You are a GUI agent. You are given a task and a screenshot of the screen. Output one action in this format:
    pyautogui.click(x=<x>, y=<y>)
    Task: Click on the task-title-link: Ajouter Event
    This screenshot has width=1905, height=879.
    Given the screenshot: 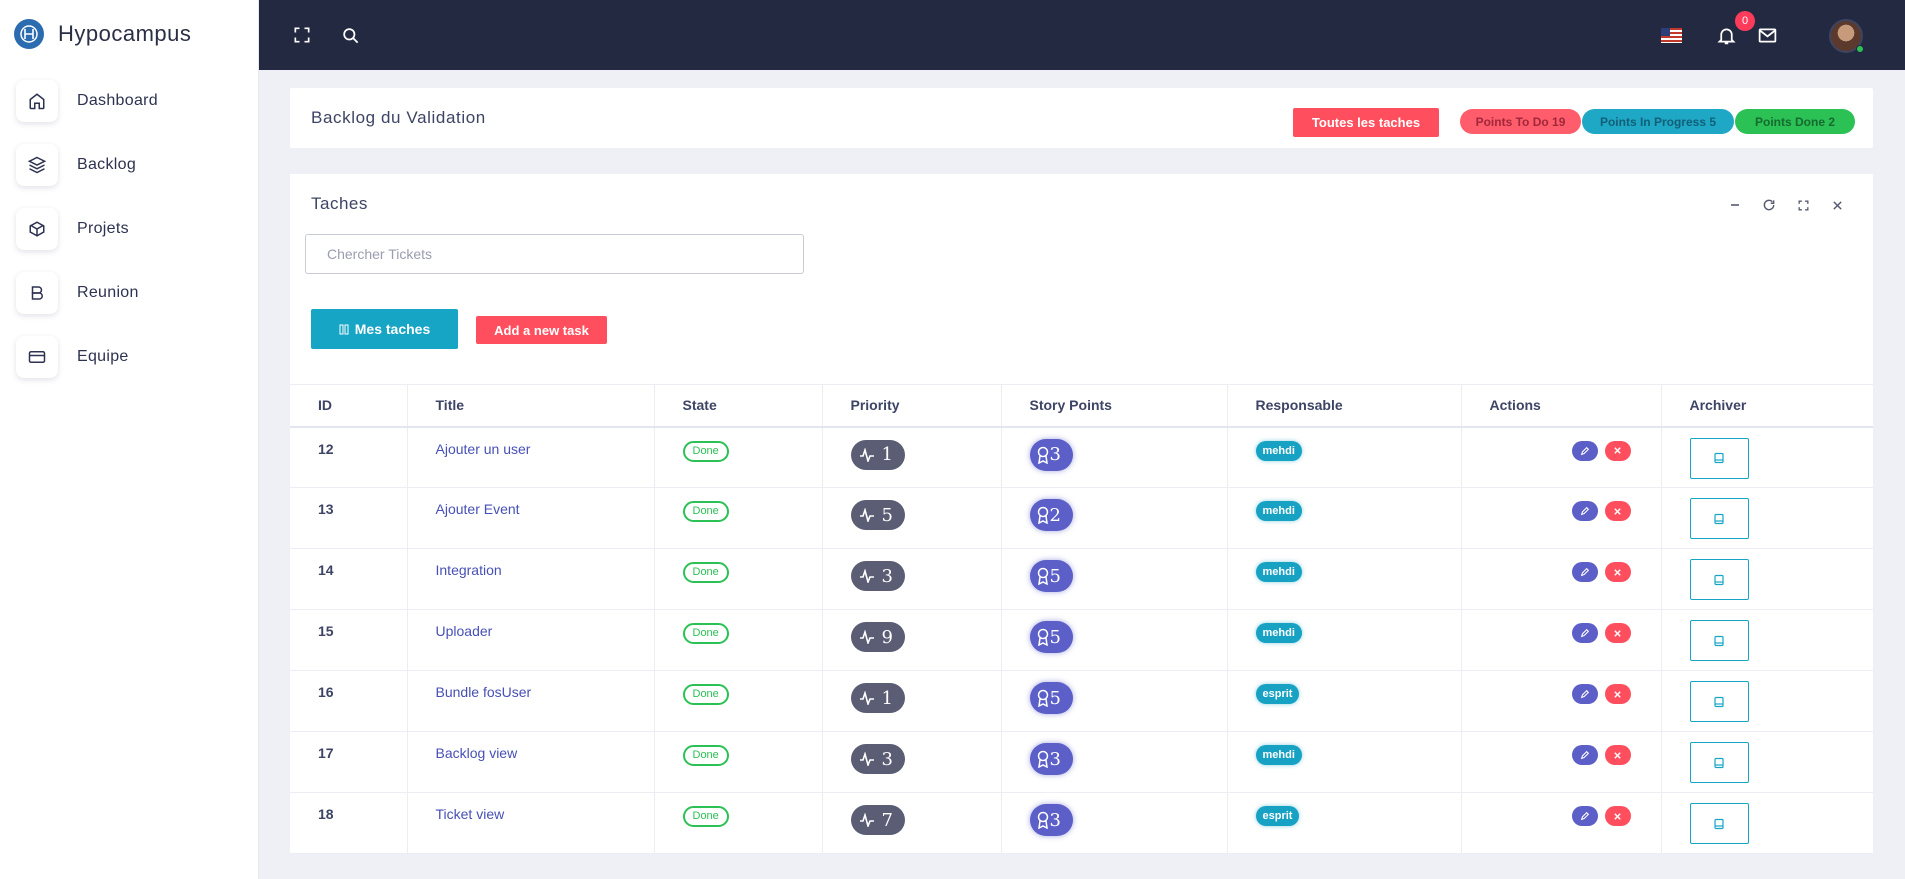 What is the action you would take?
    pyautogui.click(x=478, y=509)
    